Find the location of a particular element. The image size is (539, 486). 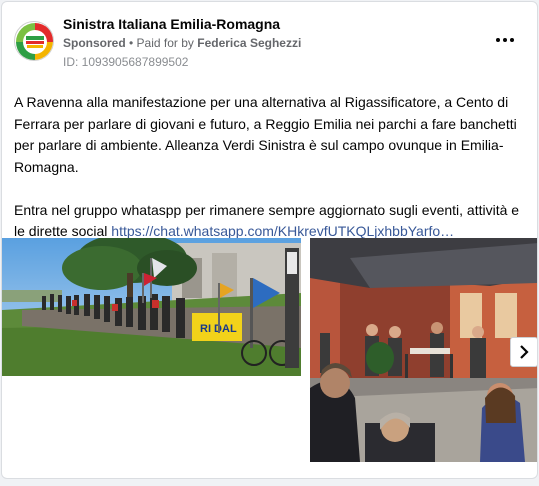

carousel-next-button is located at coordinates (523, 352).